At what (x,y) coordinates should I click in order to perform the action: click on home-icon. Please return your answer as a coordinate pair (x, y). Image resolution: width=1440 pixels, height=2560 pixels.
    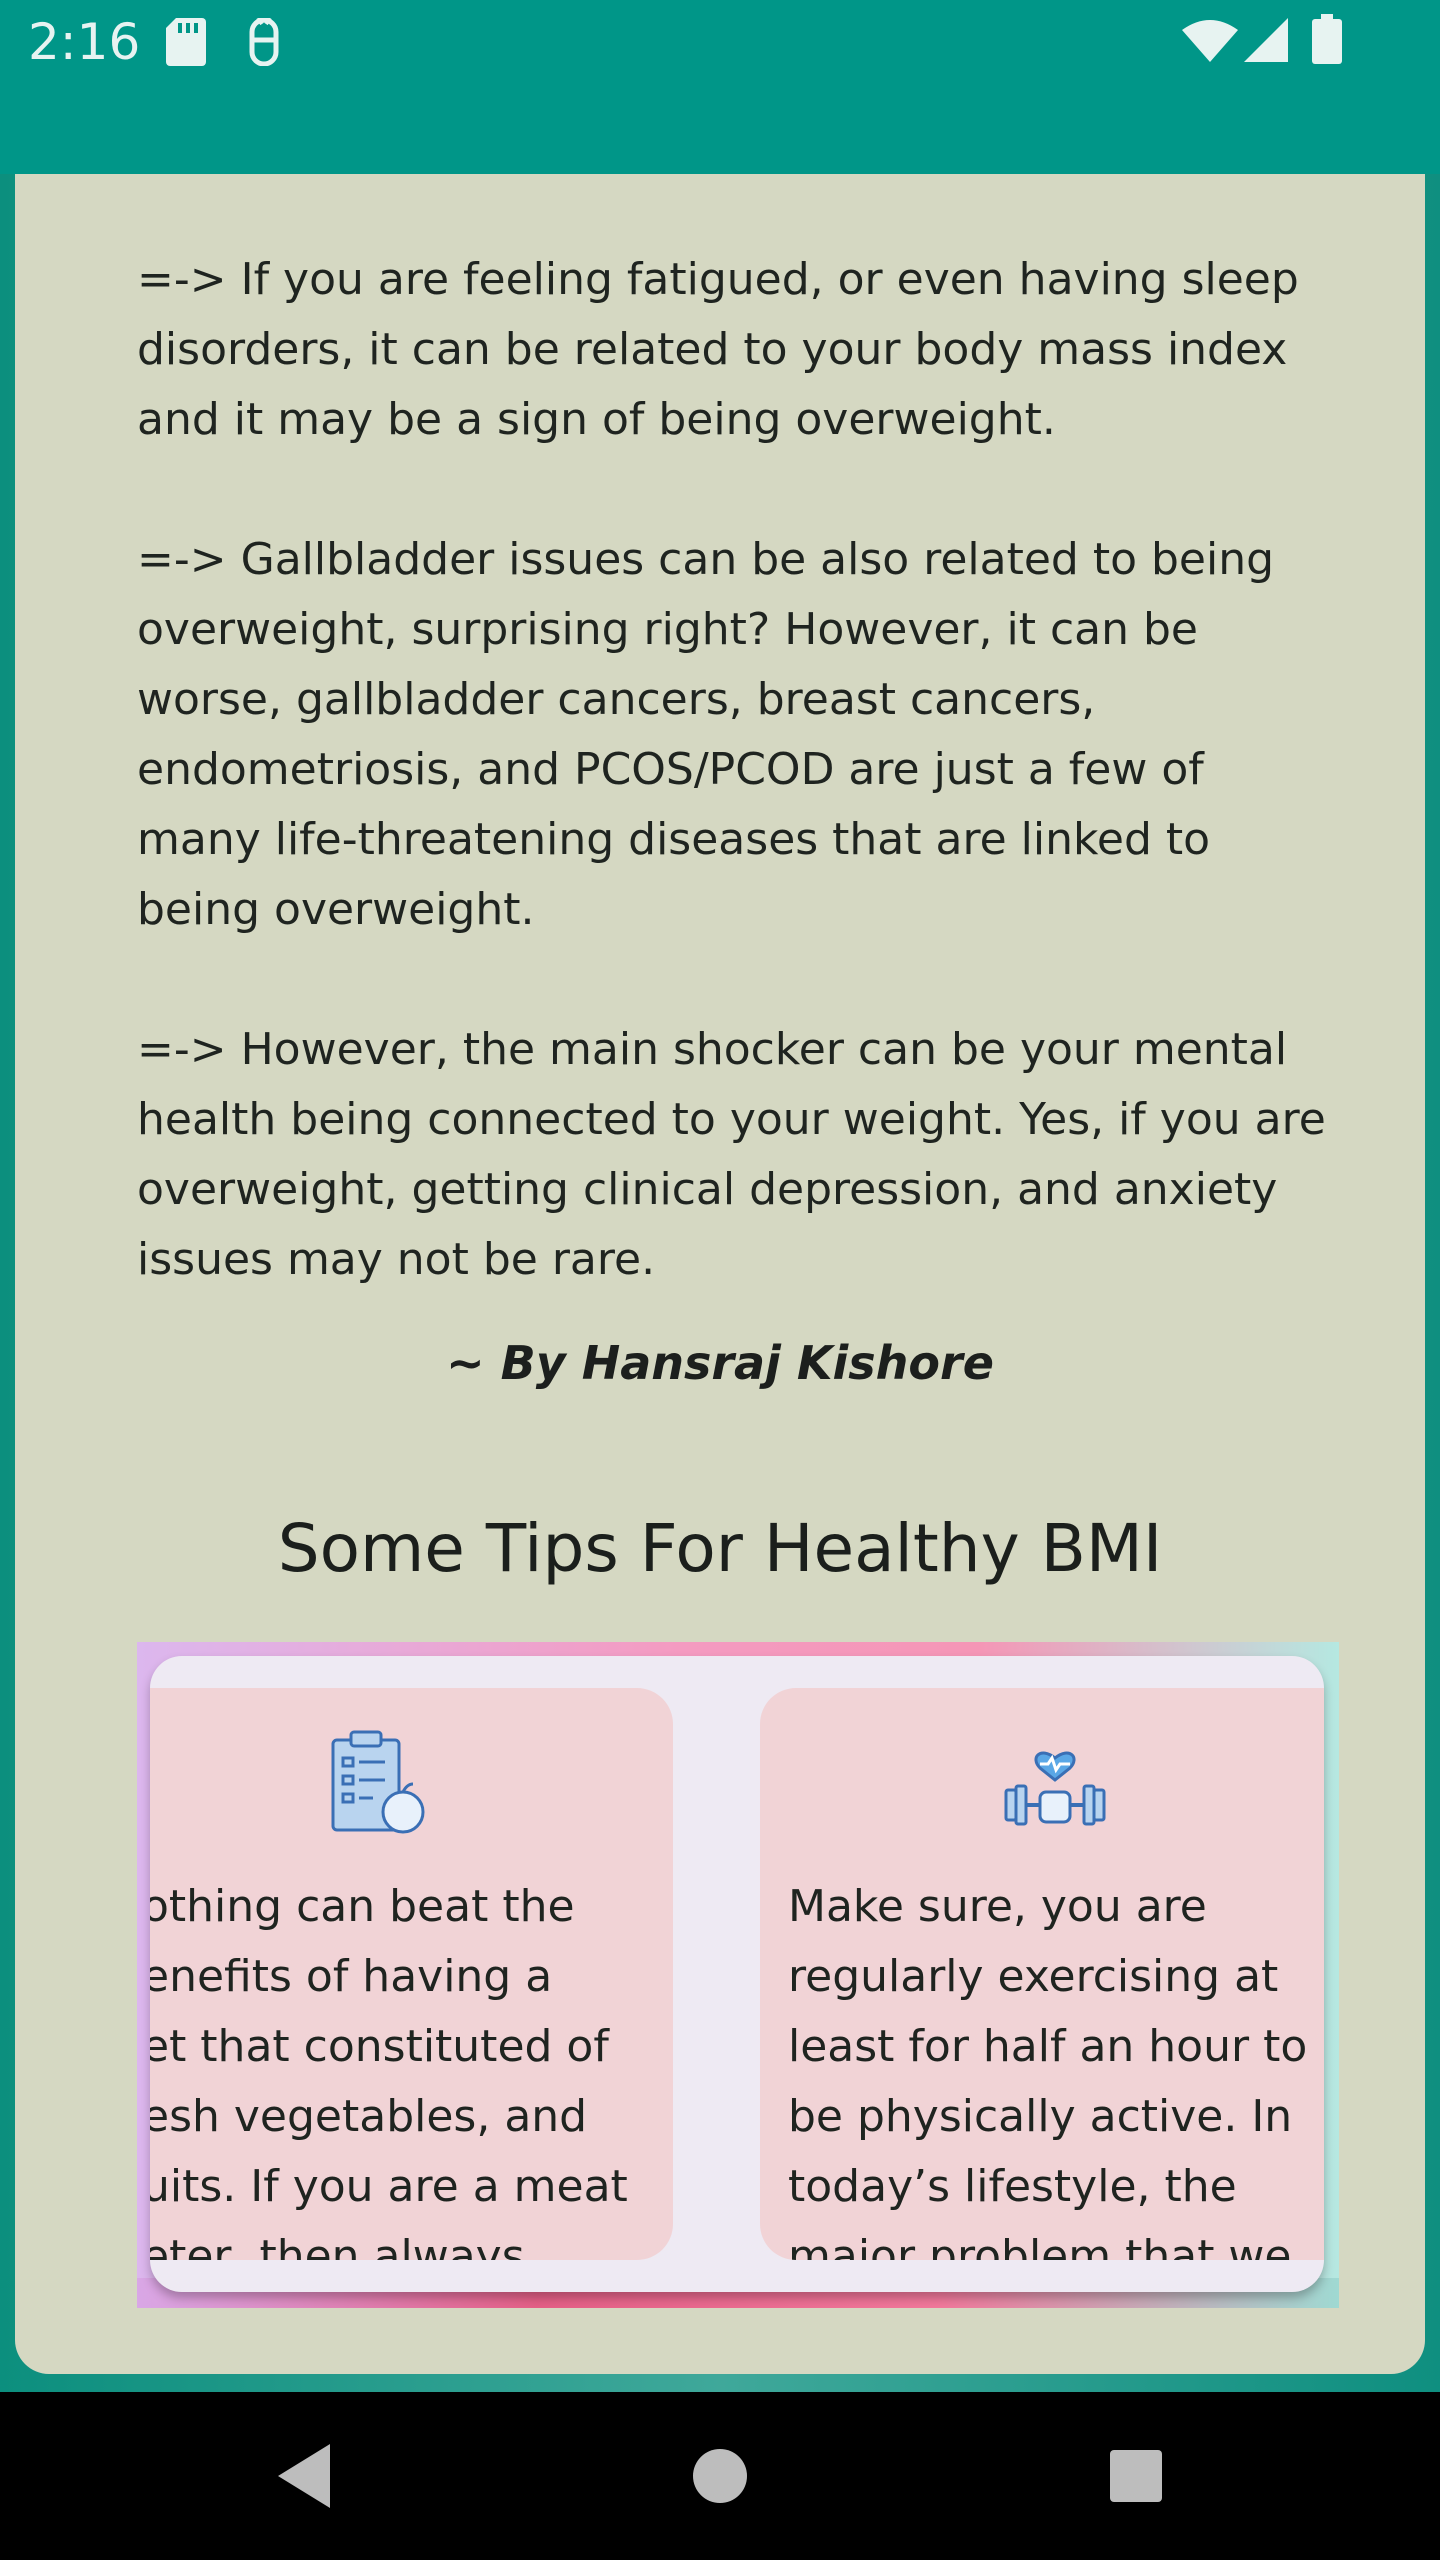
    Looking at the image, I should click on (720, 2476).